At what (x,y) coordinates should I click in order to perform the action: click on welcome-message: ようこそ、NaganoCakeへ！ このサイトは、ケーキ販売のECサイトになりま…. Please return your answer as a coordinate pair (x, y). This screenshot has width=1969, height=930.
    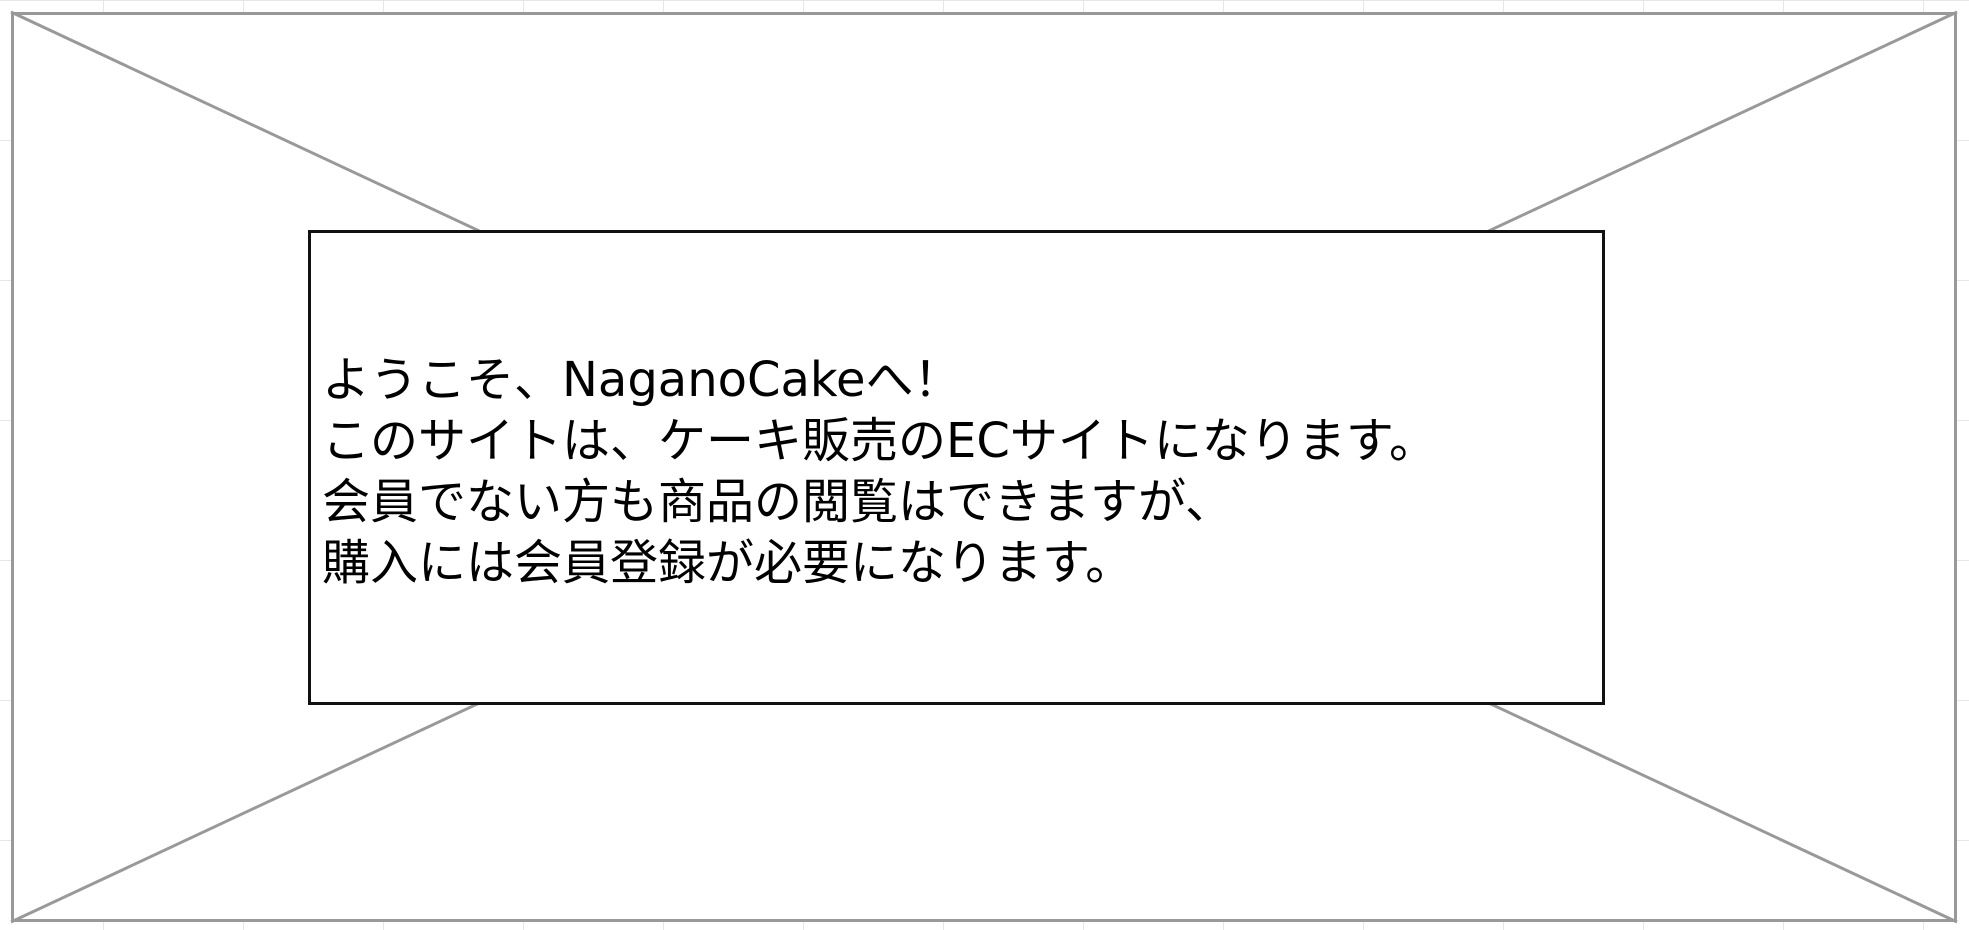
    Looking at the image, I should click on (879, 472).